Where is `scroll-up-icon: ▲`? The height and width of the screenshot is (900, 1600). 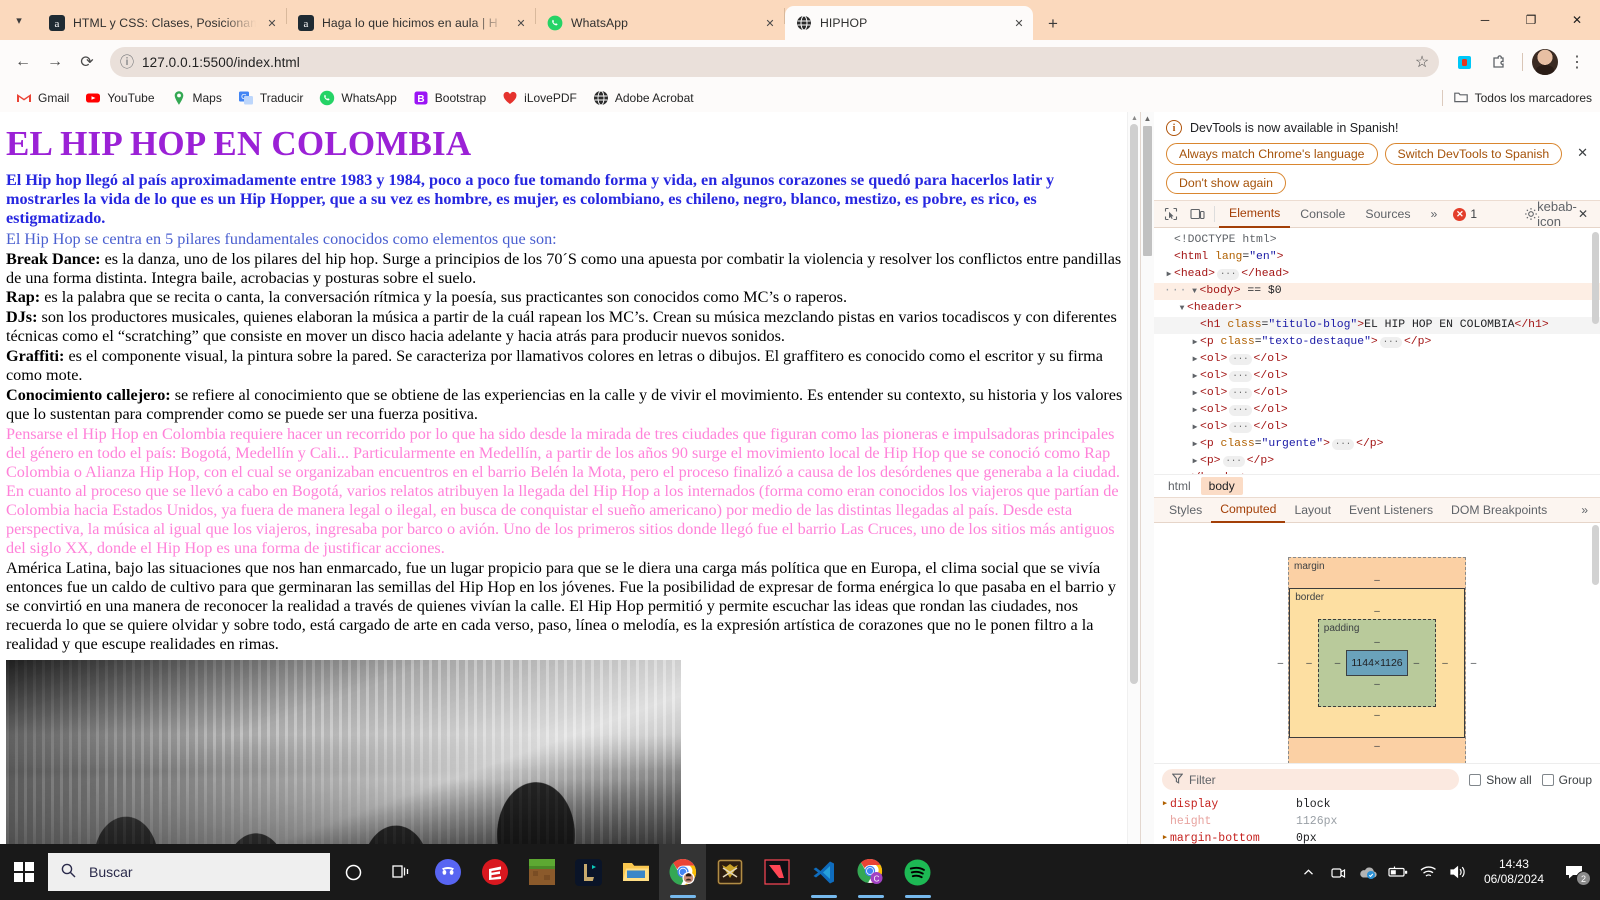 scroll-up-icon: ▲ is located at coordinates (1147, 118).